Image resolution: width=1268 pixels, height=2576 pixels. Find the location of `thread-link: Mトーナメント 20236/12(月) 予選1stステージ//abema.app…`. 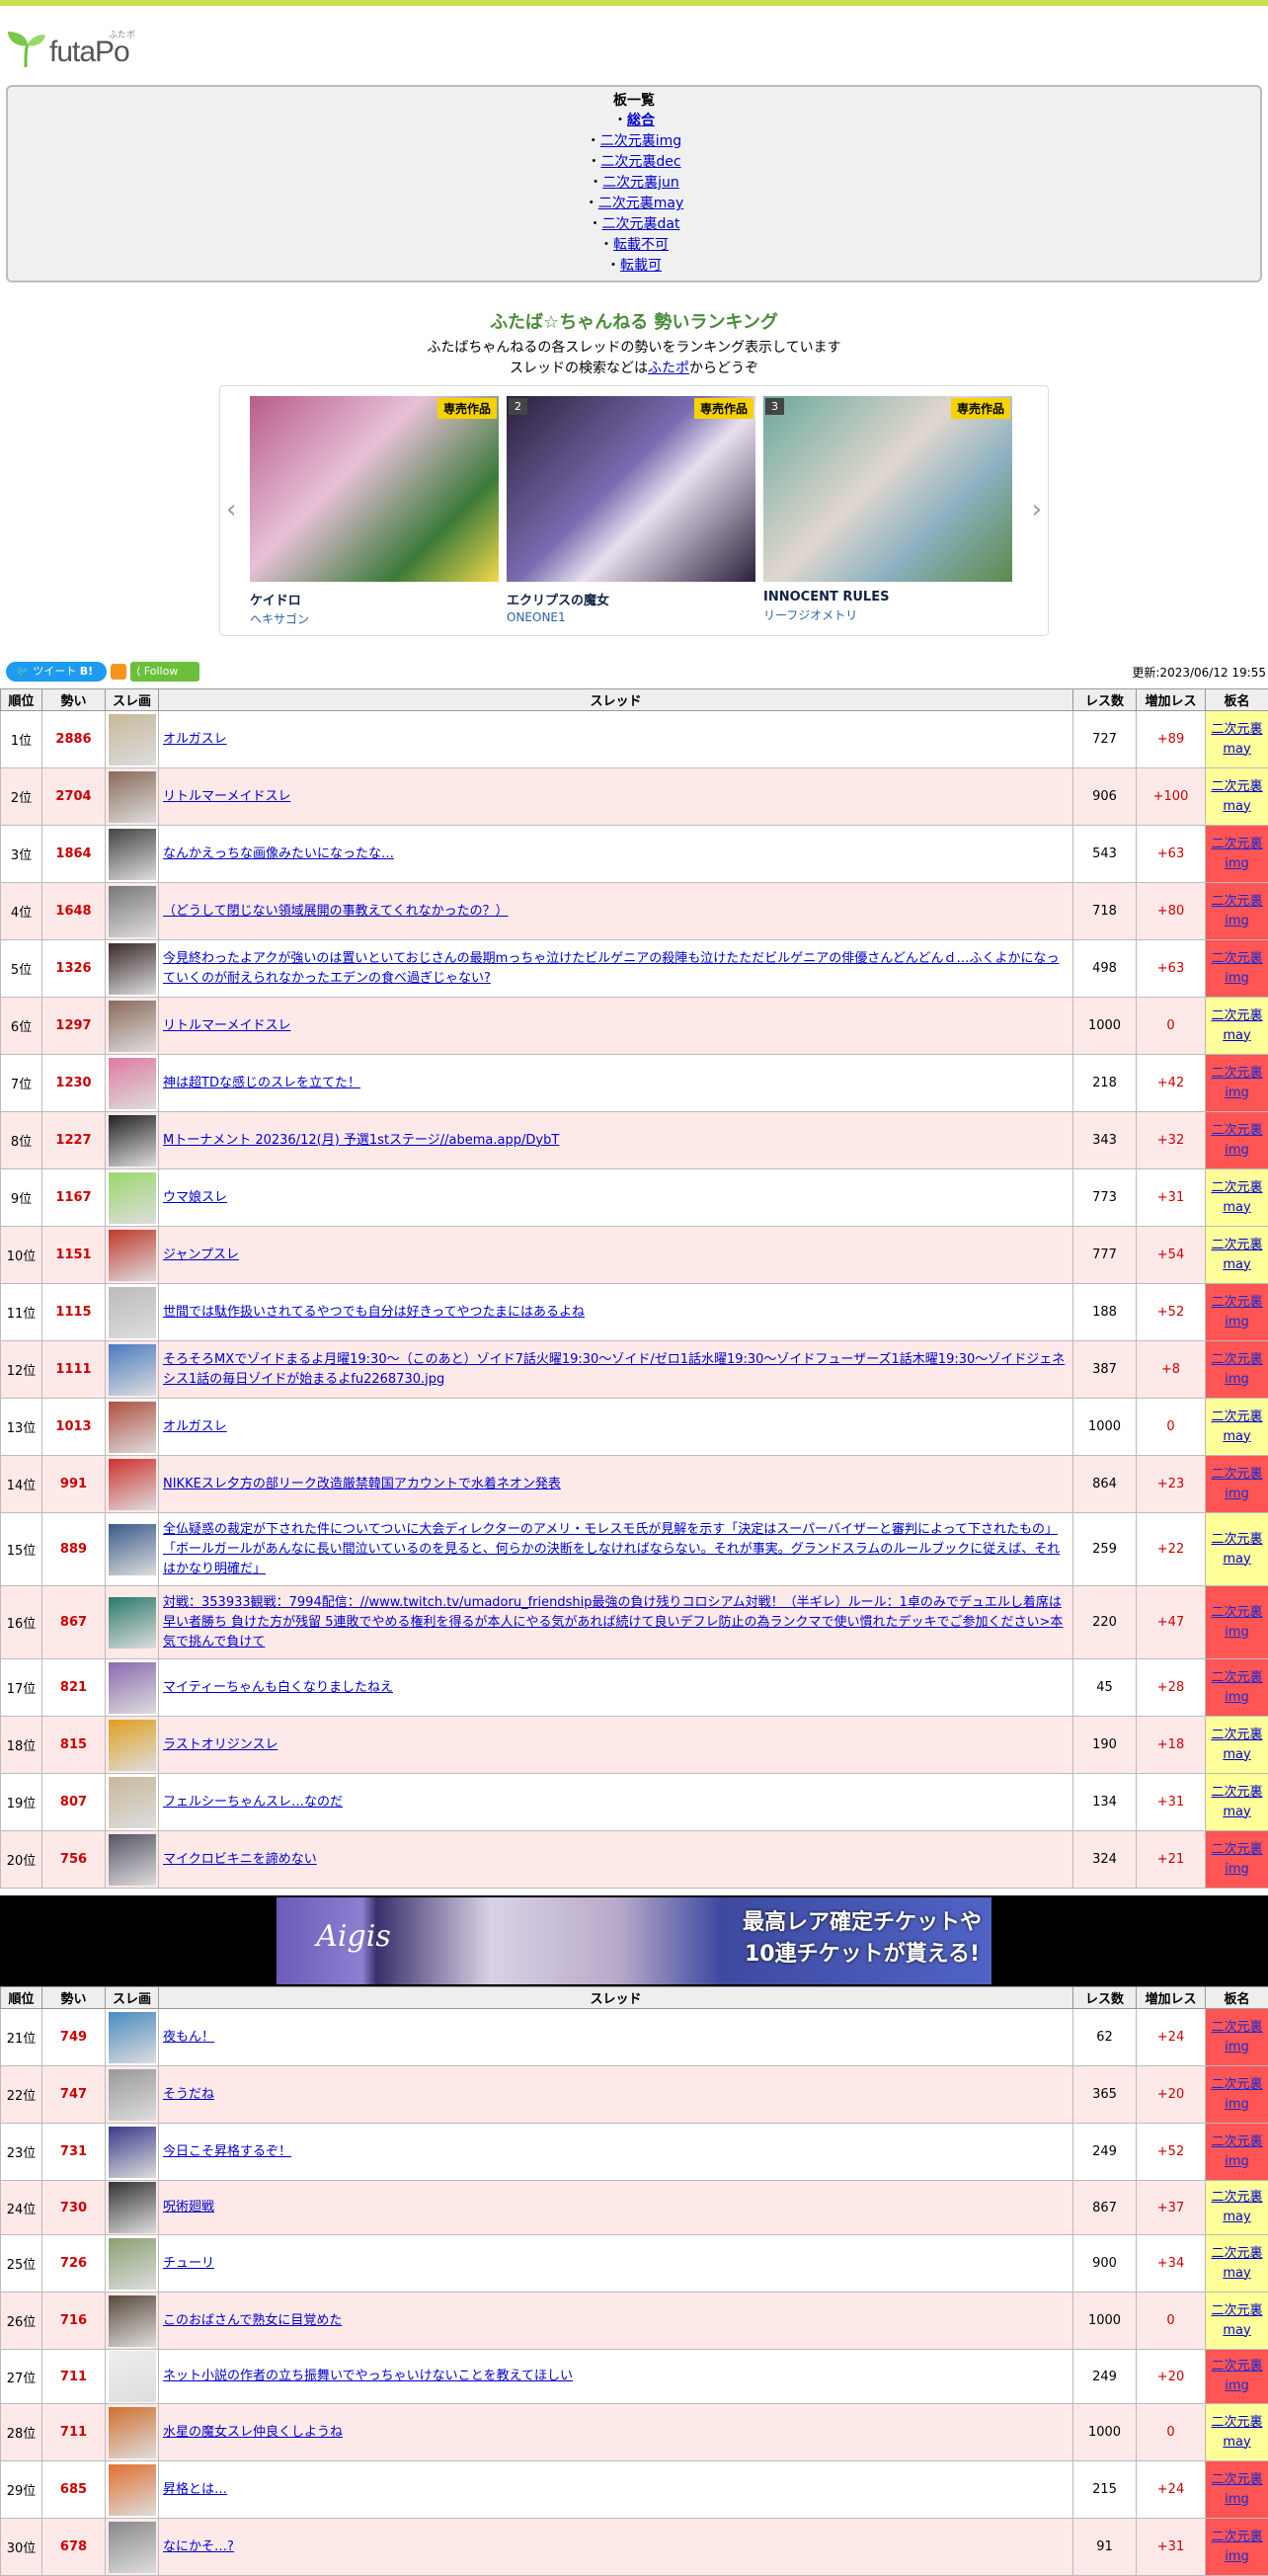

thread-link: Mトーナメント 20236/12(月) 予選1stステージ//abema.app… is located at coordinates (361, 1140).